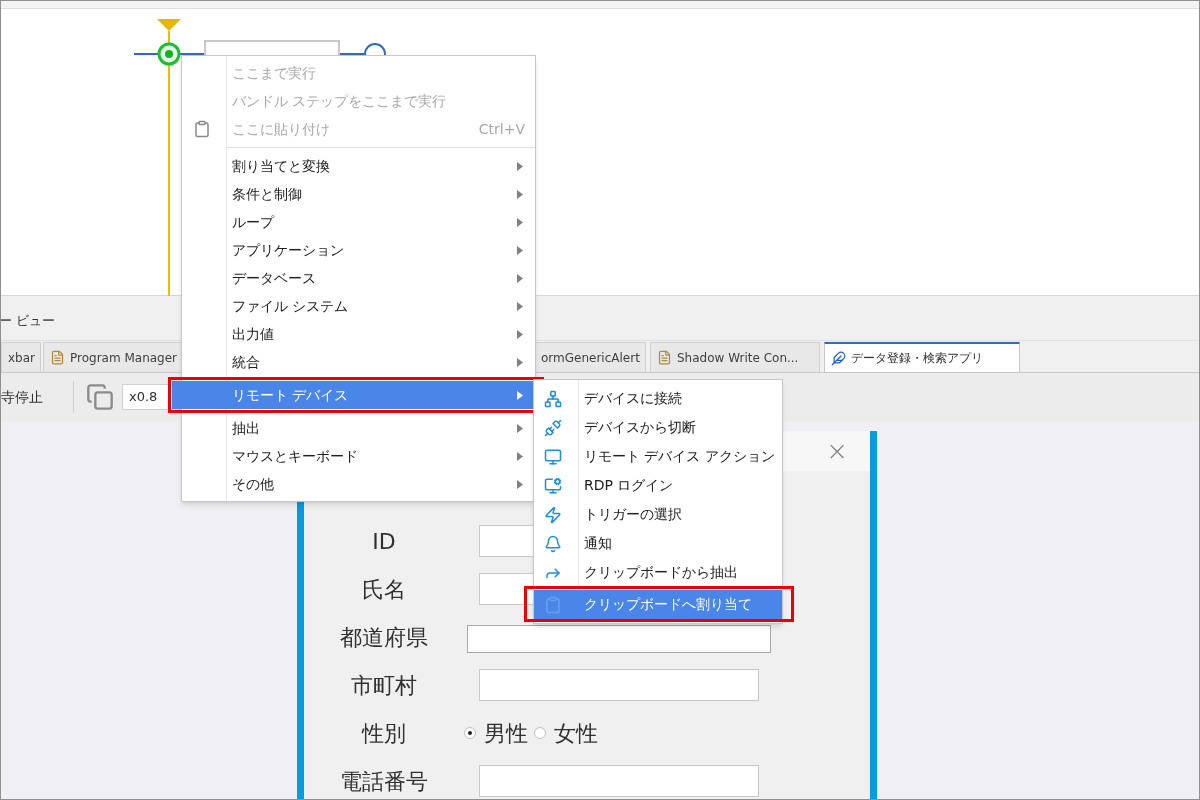  Describe the element at coordinates (22, 397) in the screenshot. I see `pause-label: 寺停止` at that location.